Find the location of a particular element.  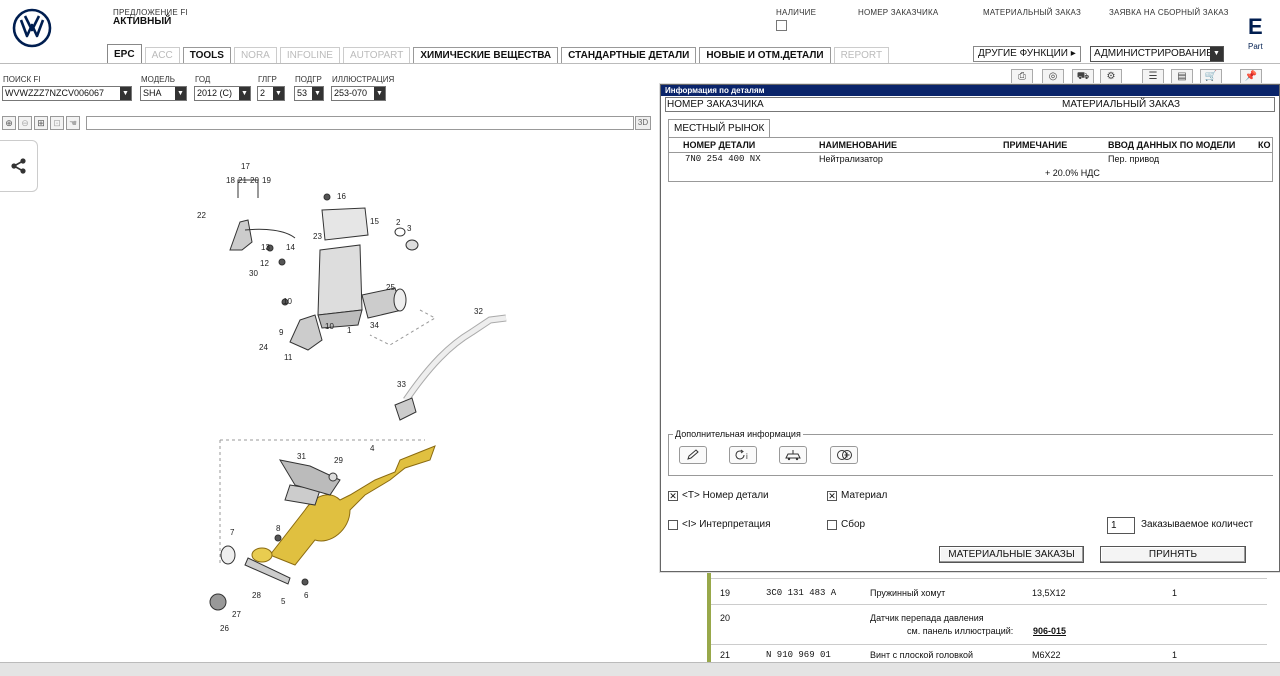

pin-icon: 📌 is located at coordinates (1251, 77).